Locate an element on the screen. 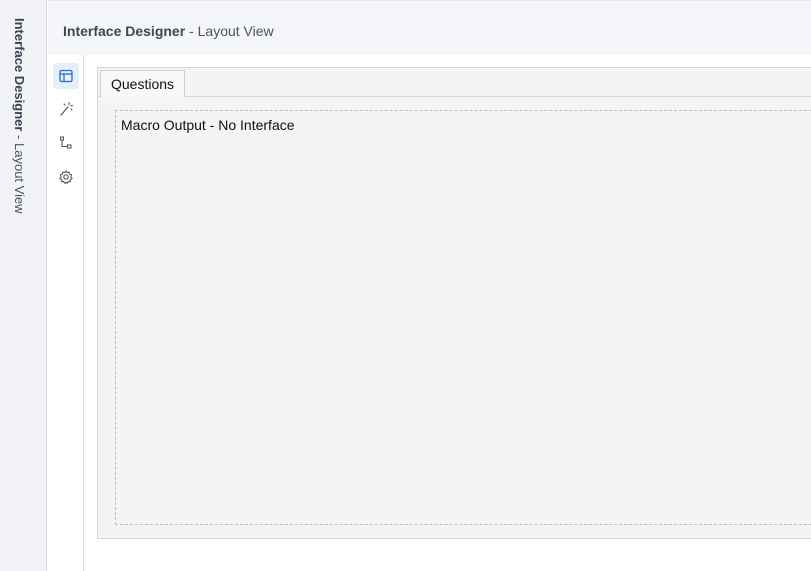 This screenshot has width=811, height=571. page-title: Interface Designer - Layout View is located at coordinates (168, 31).